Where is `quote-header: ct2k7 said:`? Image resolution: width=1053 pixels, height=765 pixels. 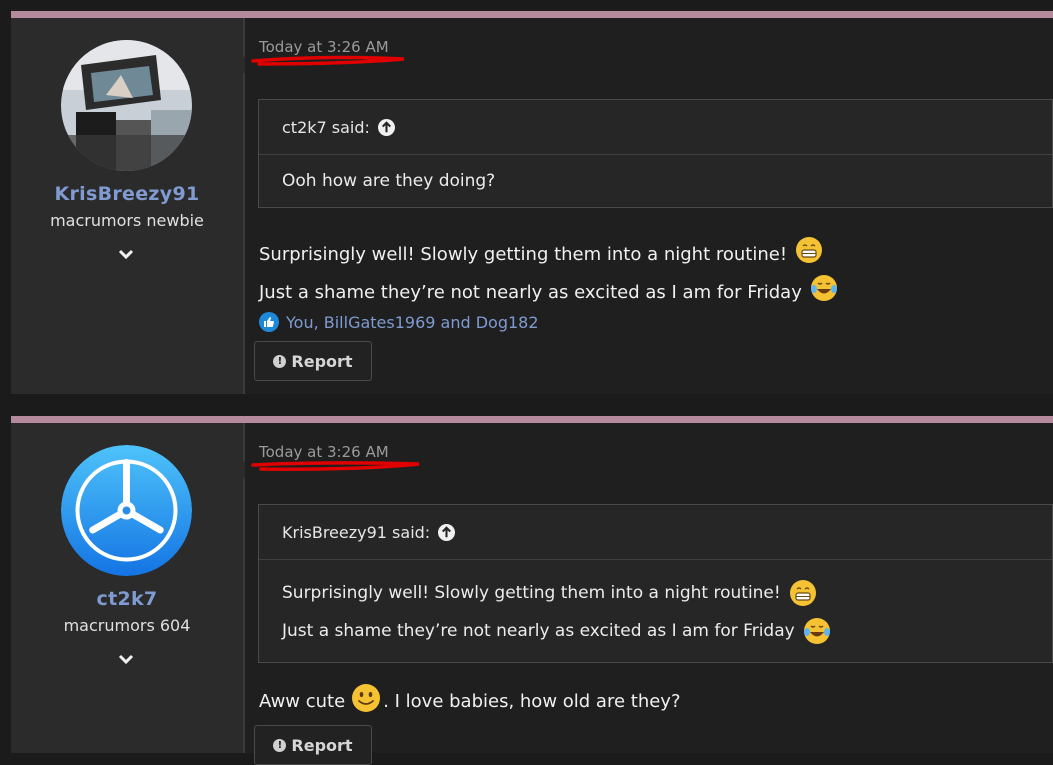 quote-header: ct2k7 said: is located at coordinates (655, 127).